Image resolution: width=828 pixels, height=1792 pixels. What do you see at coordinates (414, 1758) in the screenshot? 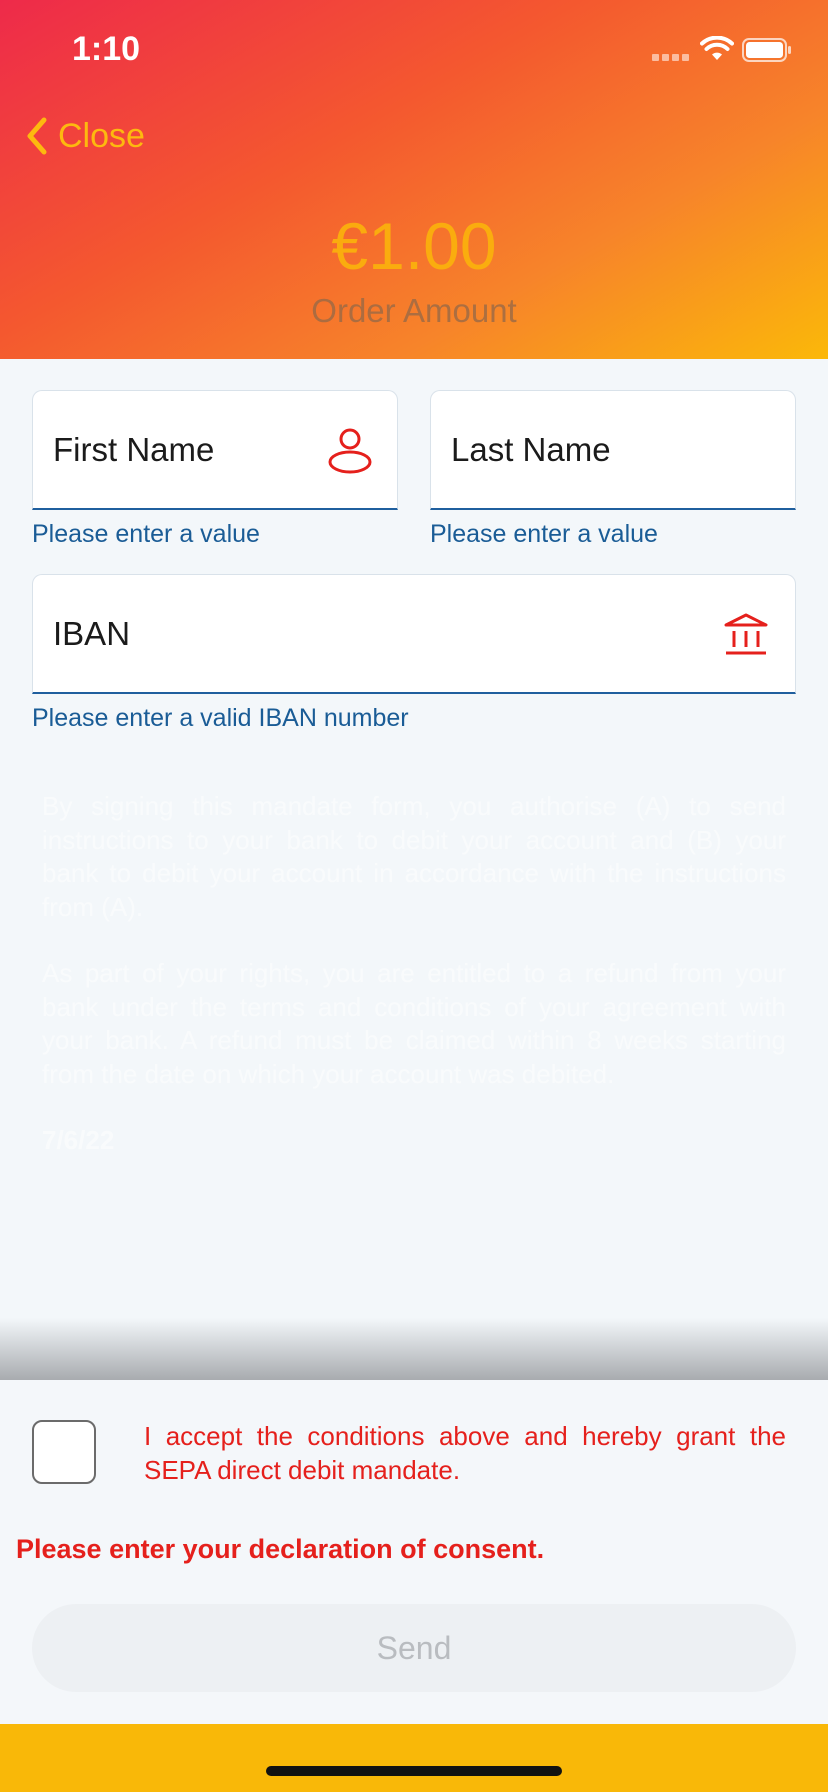
I see `footer-bar` at bounding box center [414, 1758].